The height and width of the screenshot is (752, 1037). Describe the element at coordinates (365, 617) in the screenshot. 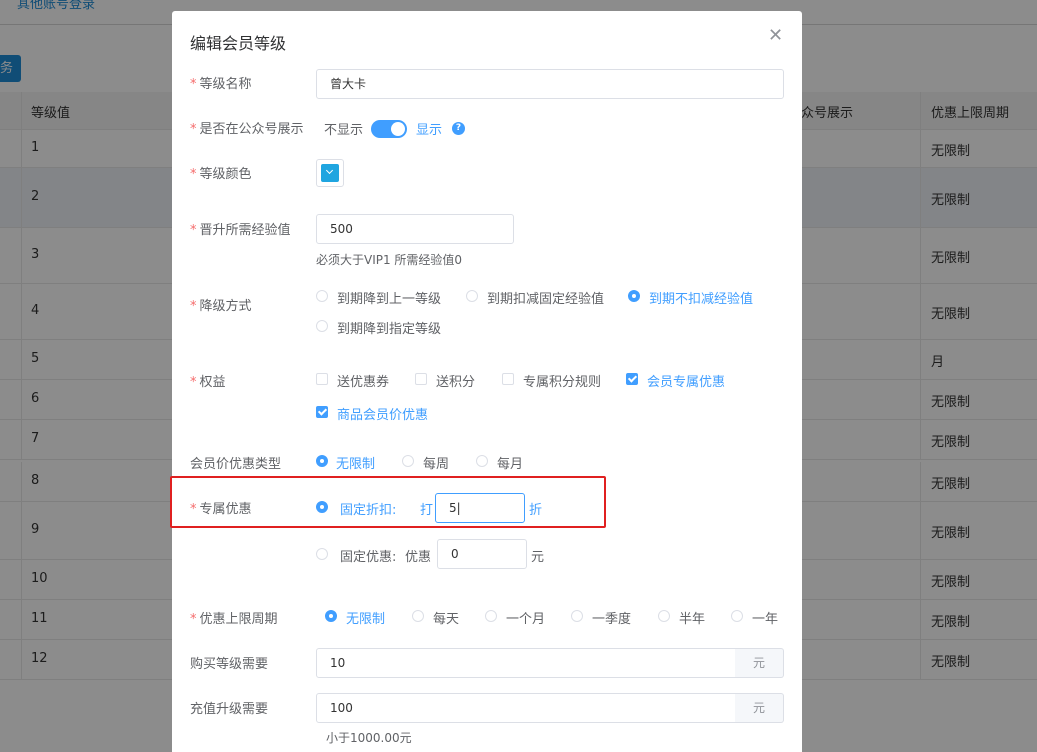

I see `cycle-option-0: 无限制` at that location.